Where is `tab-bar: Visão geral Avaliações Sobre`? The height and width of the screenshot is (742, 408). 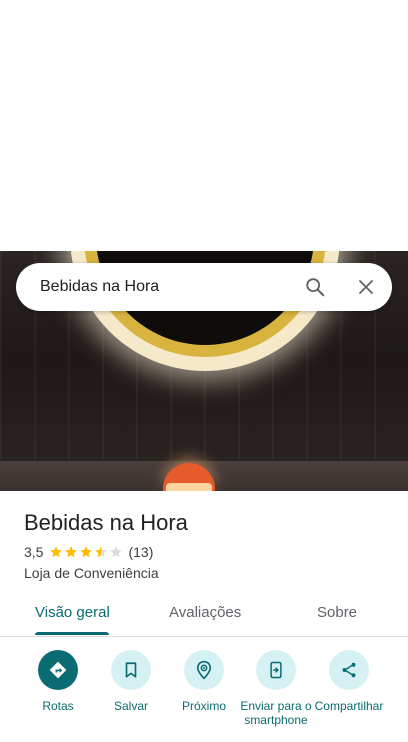
tab-bar: Visão geral Avaliações Sobre is located at coordinates (204, 616).